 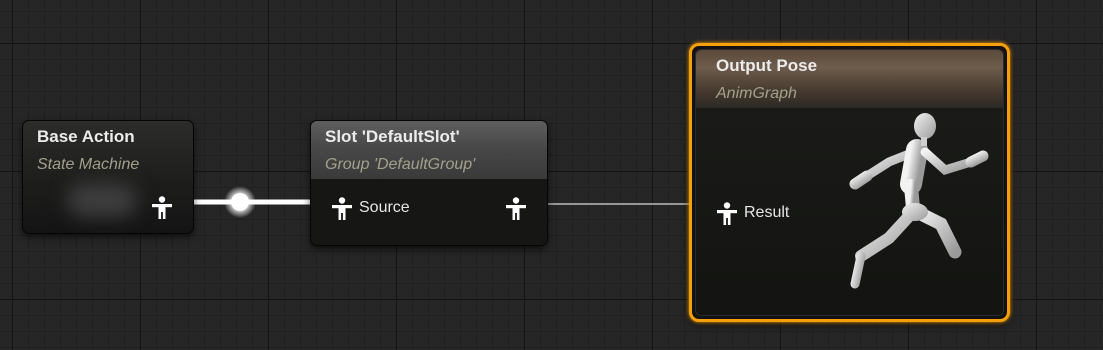 I want to click on source-input-pin: Source, so click(x=370, y=208).